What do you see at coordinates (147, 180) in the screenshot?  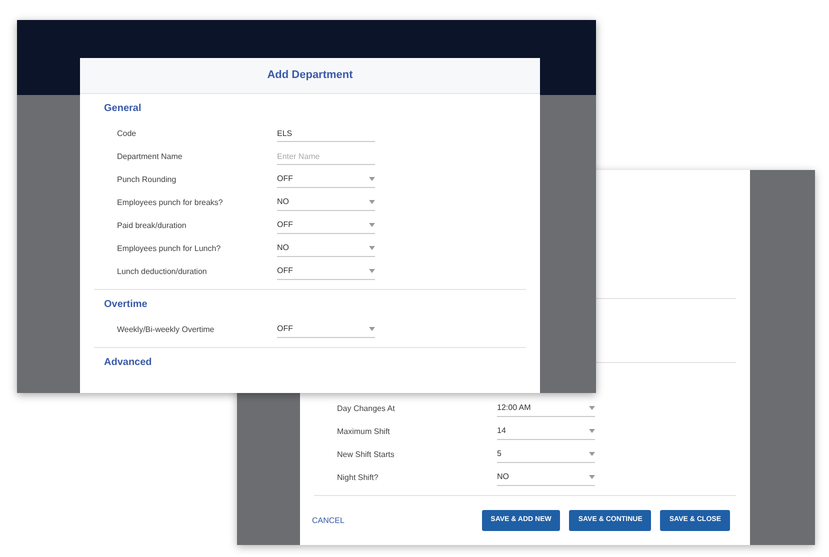 I see `field-label: Punch Rounding` at bounding box center [147, 180].